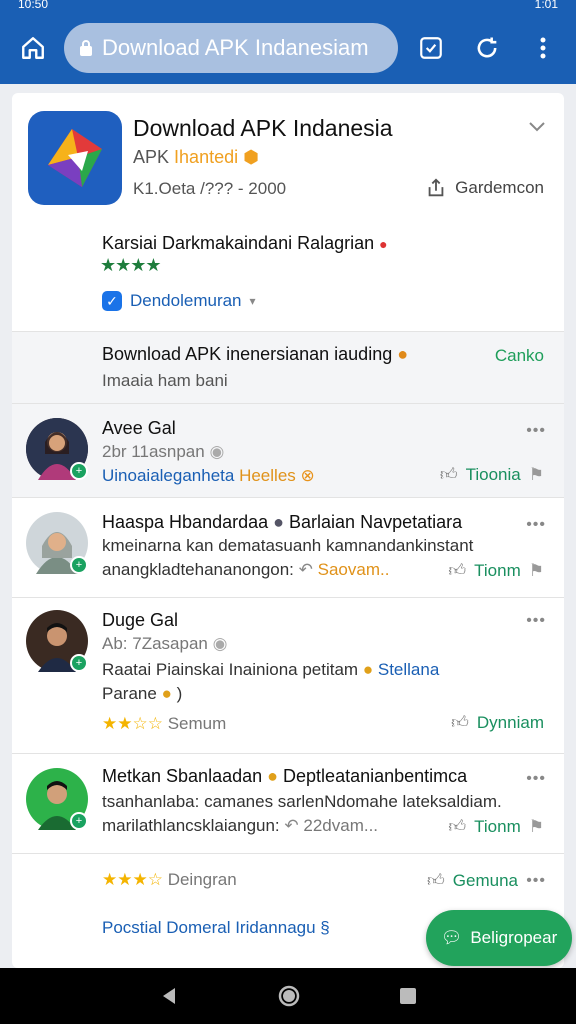 The width and height of the screenshot is (576, 1024). I want to click on review-tag: Stellana, so click(408, 669).